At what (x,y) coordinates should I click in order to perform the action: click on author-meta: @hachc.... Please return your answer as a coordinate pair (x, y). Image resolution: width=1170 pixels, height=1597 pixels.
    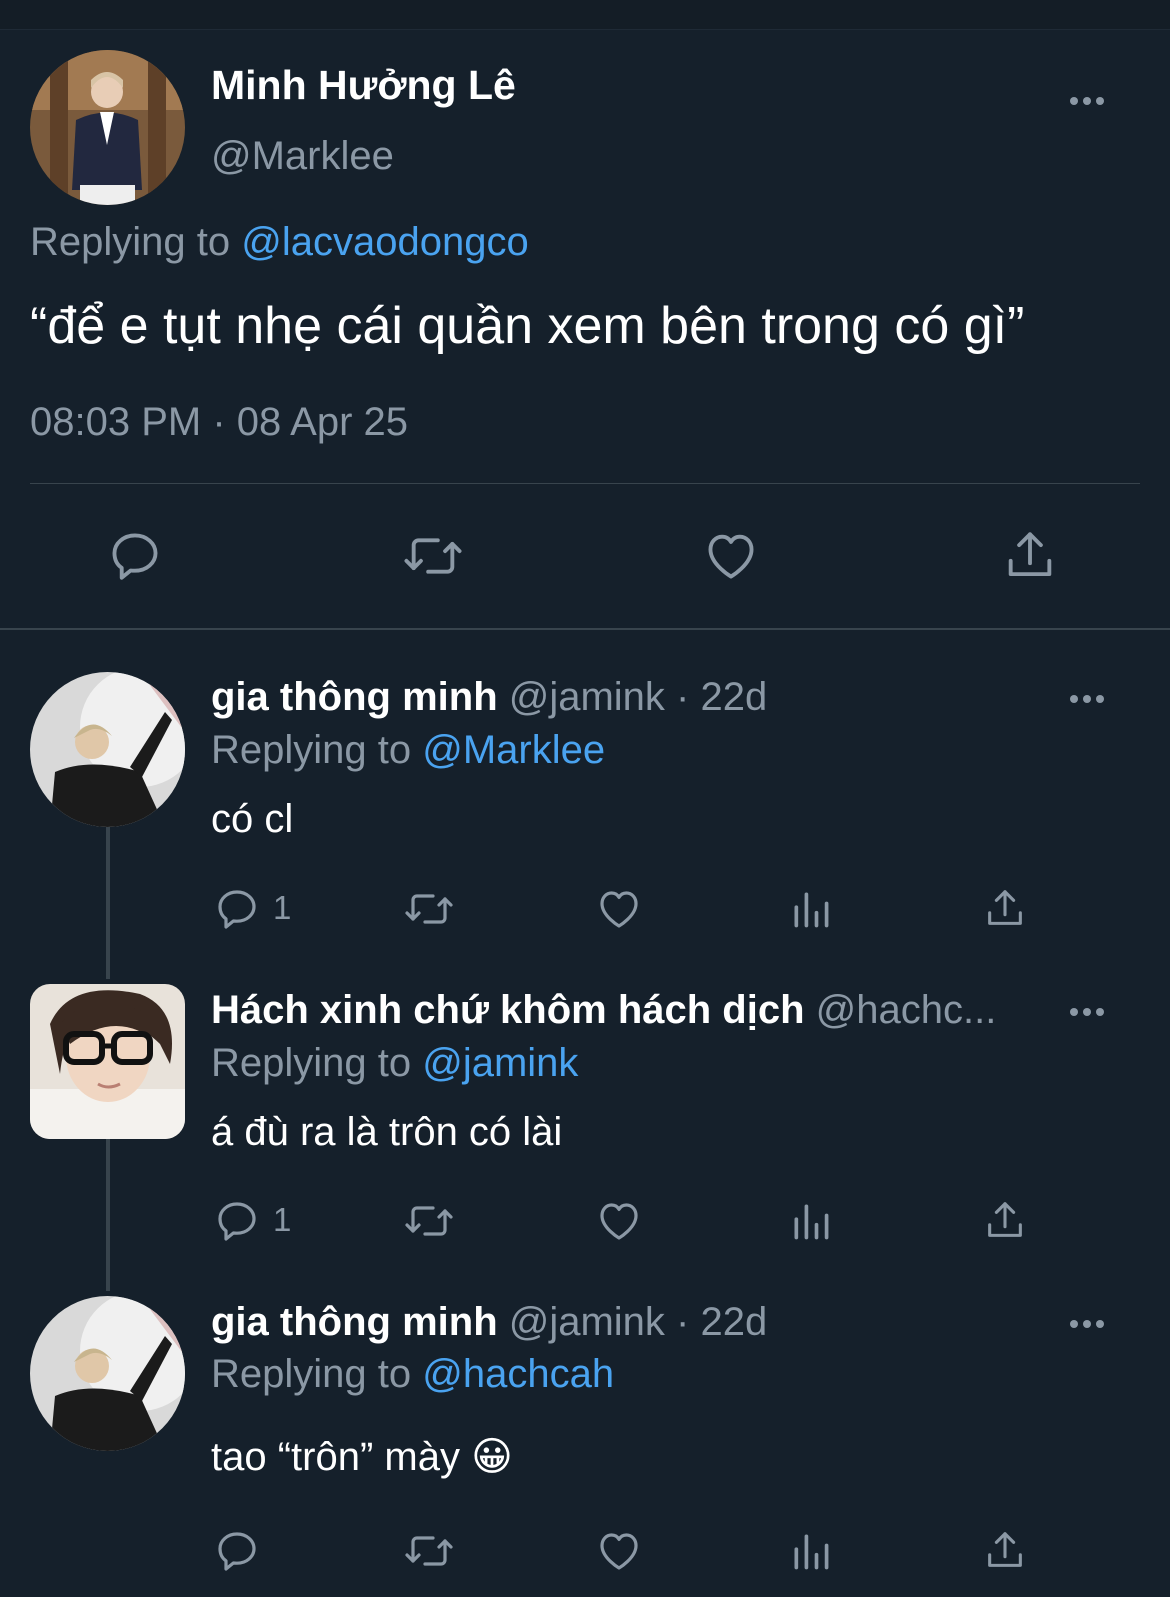
    Looking at the image, I should click on (900, 1010).